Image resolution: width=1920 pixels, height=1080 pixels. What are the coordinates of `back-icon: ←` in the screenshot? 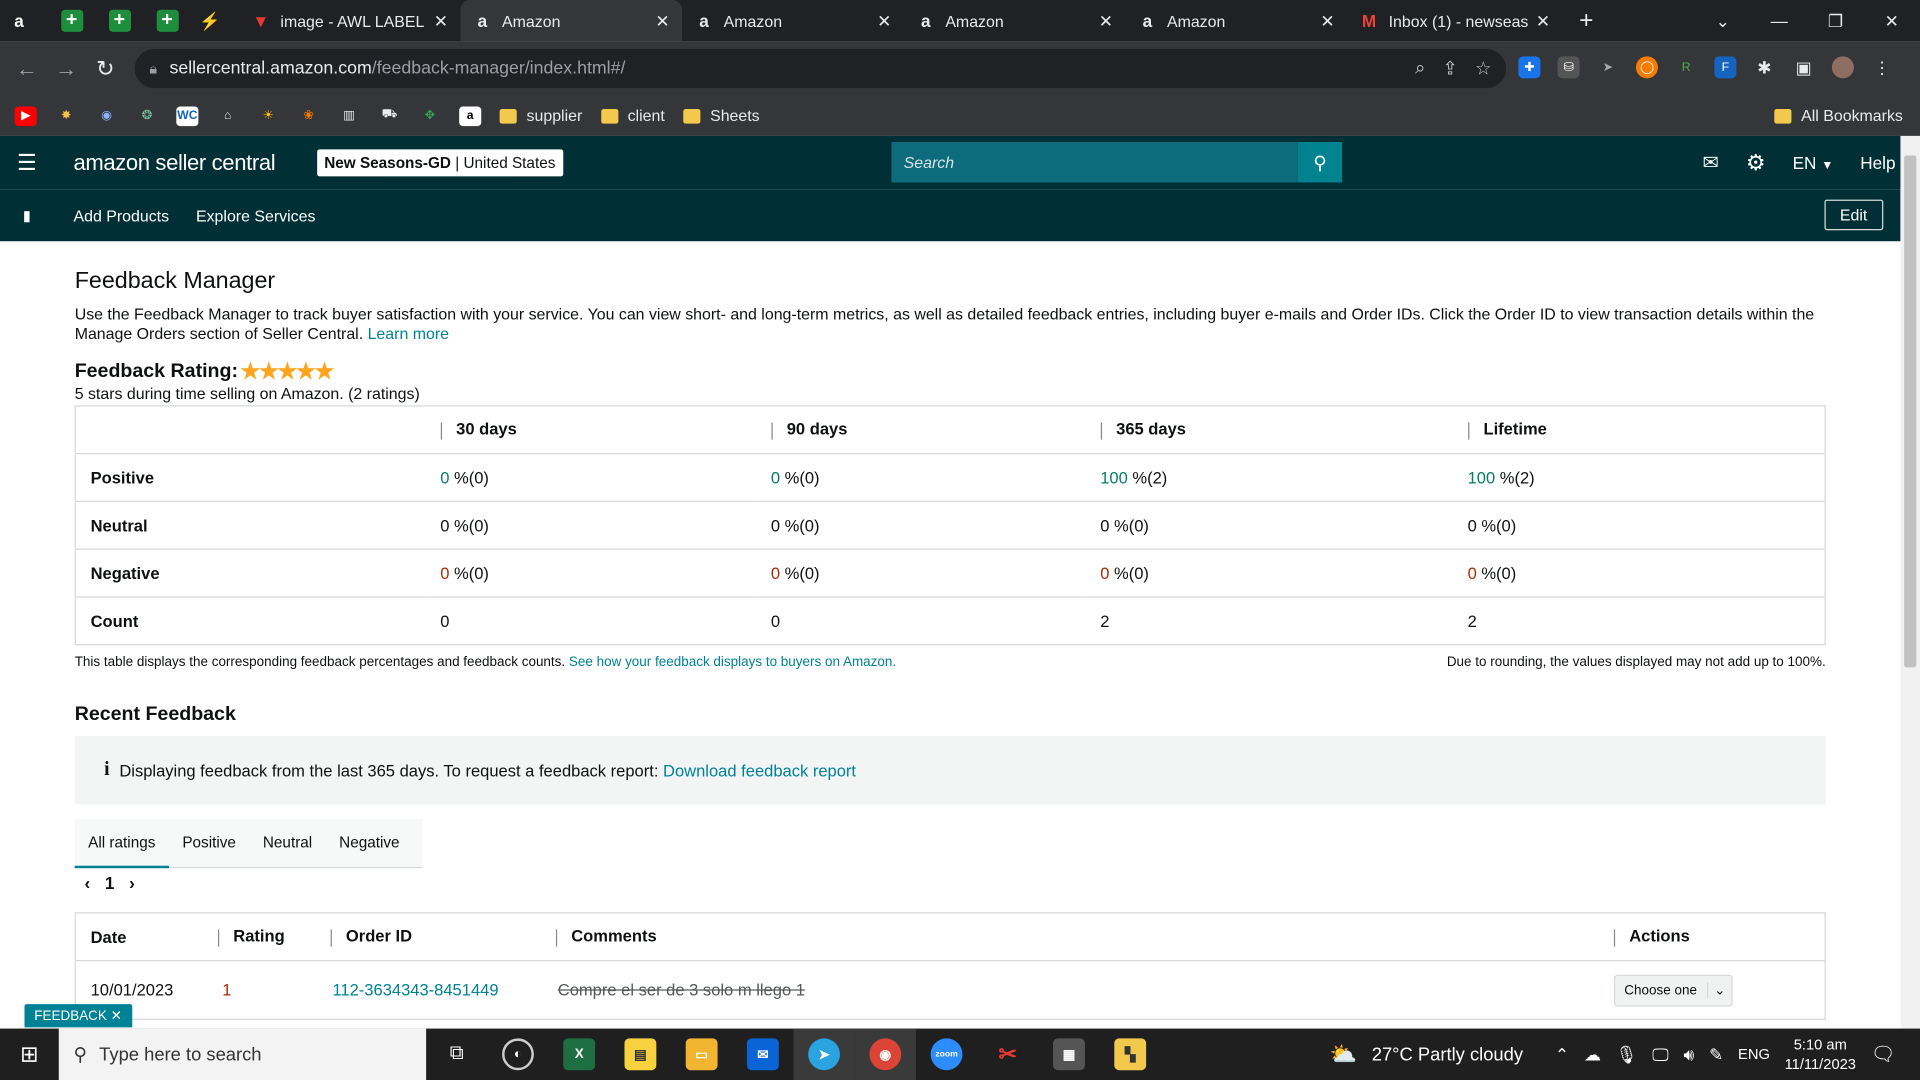 It's located at (26, 69).